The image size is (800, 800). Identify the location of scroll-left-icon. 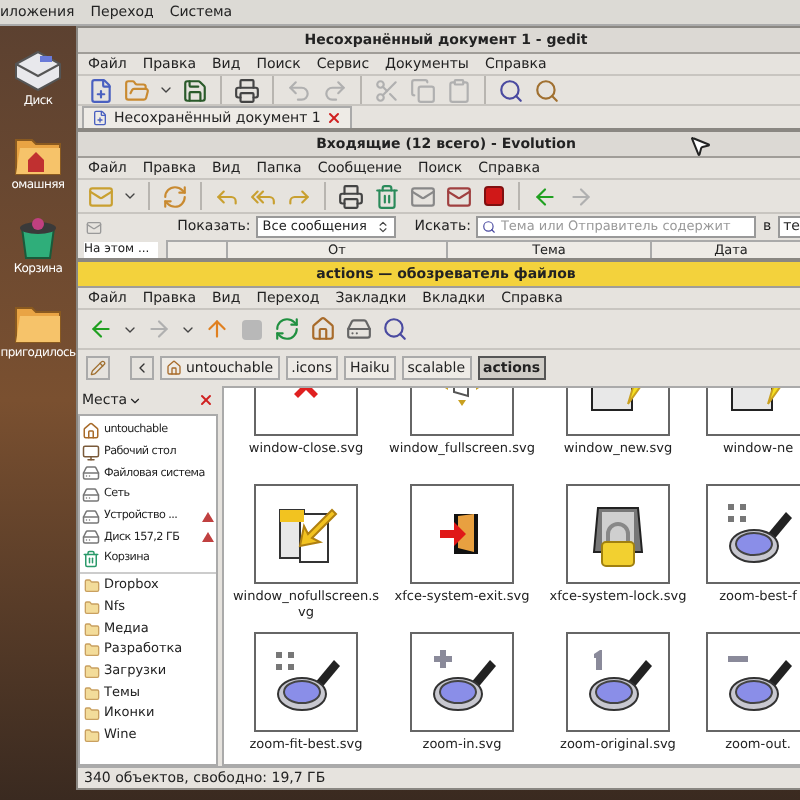
(142, 368).